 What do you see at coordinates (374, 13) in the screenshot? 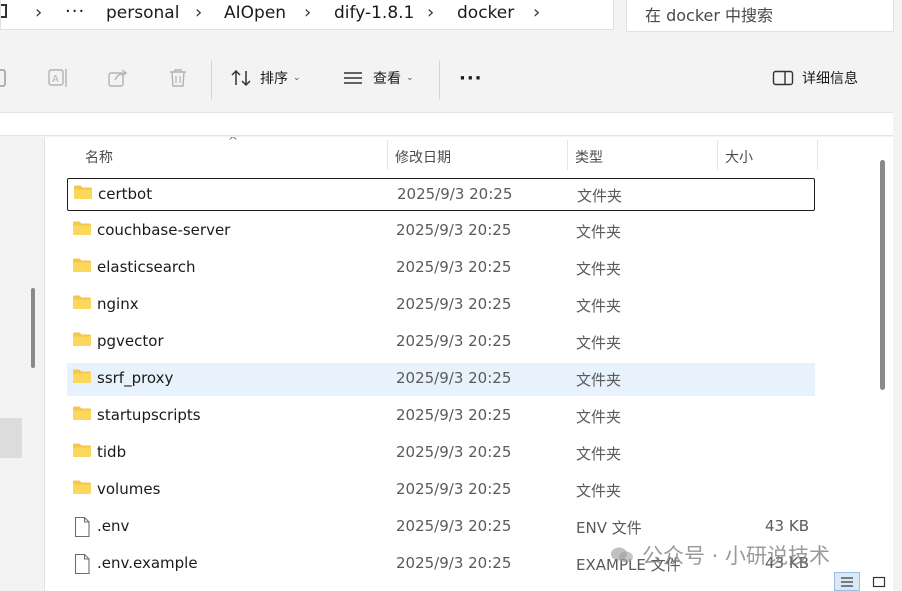
I see `breadcrumb-dify: dify-1.8.1` at bounding box center [374, 13].